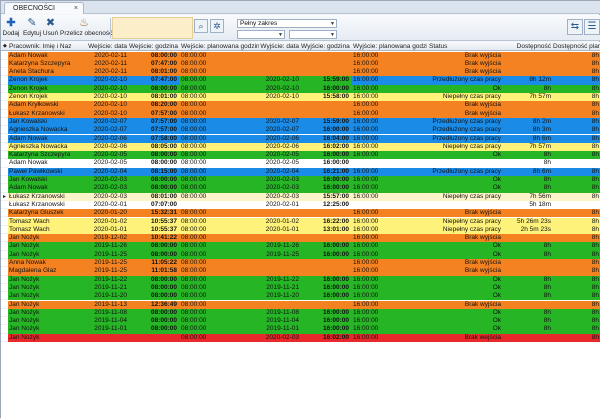 The image size is (600, 419). I want to click on col-exit-planned: Wyjście: planowana godzina, so click(389, 46).